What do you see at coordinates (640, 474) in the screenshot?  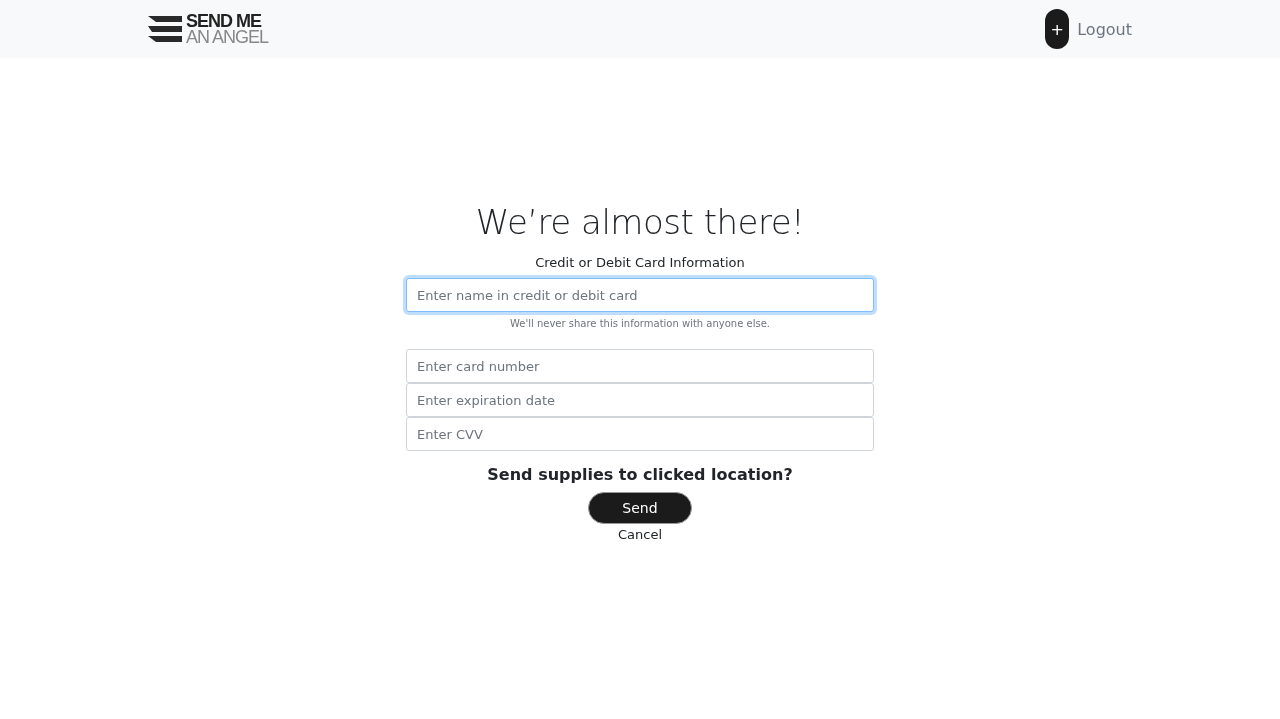 I see `question-text: Send supplies to clicked location?` at bounding box center [640, 474].